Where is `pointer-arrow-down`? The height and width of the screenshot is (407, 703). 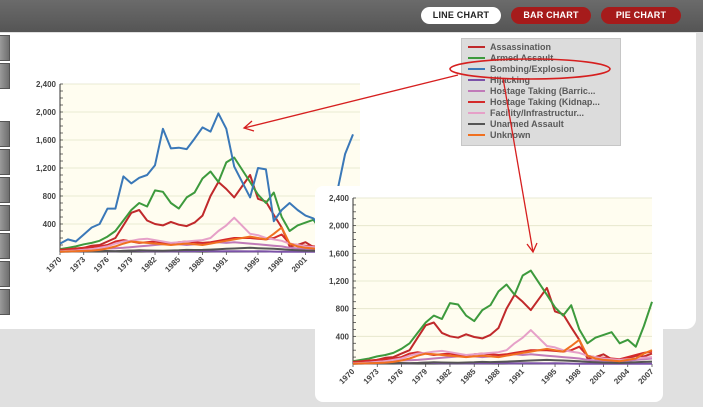 pointer-arrow-down is located at coordinates (518, 165).